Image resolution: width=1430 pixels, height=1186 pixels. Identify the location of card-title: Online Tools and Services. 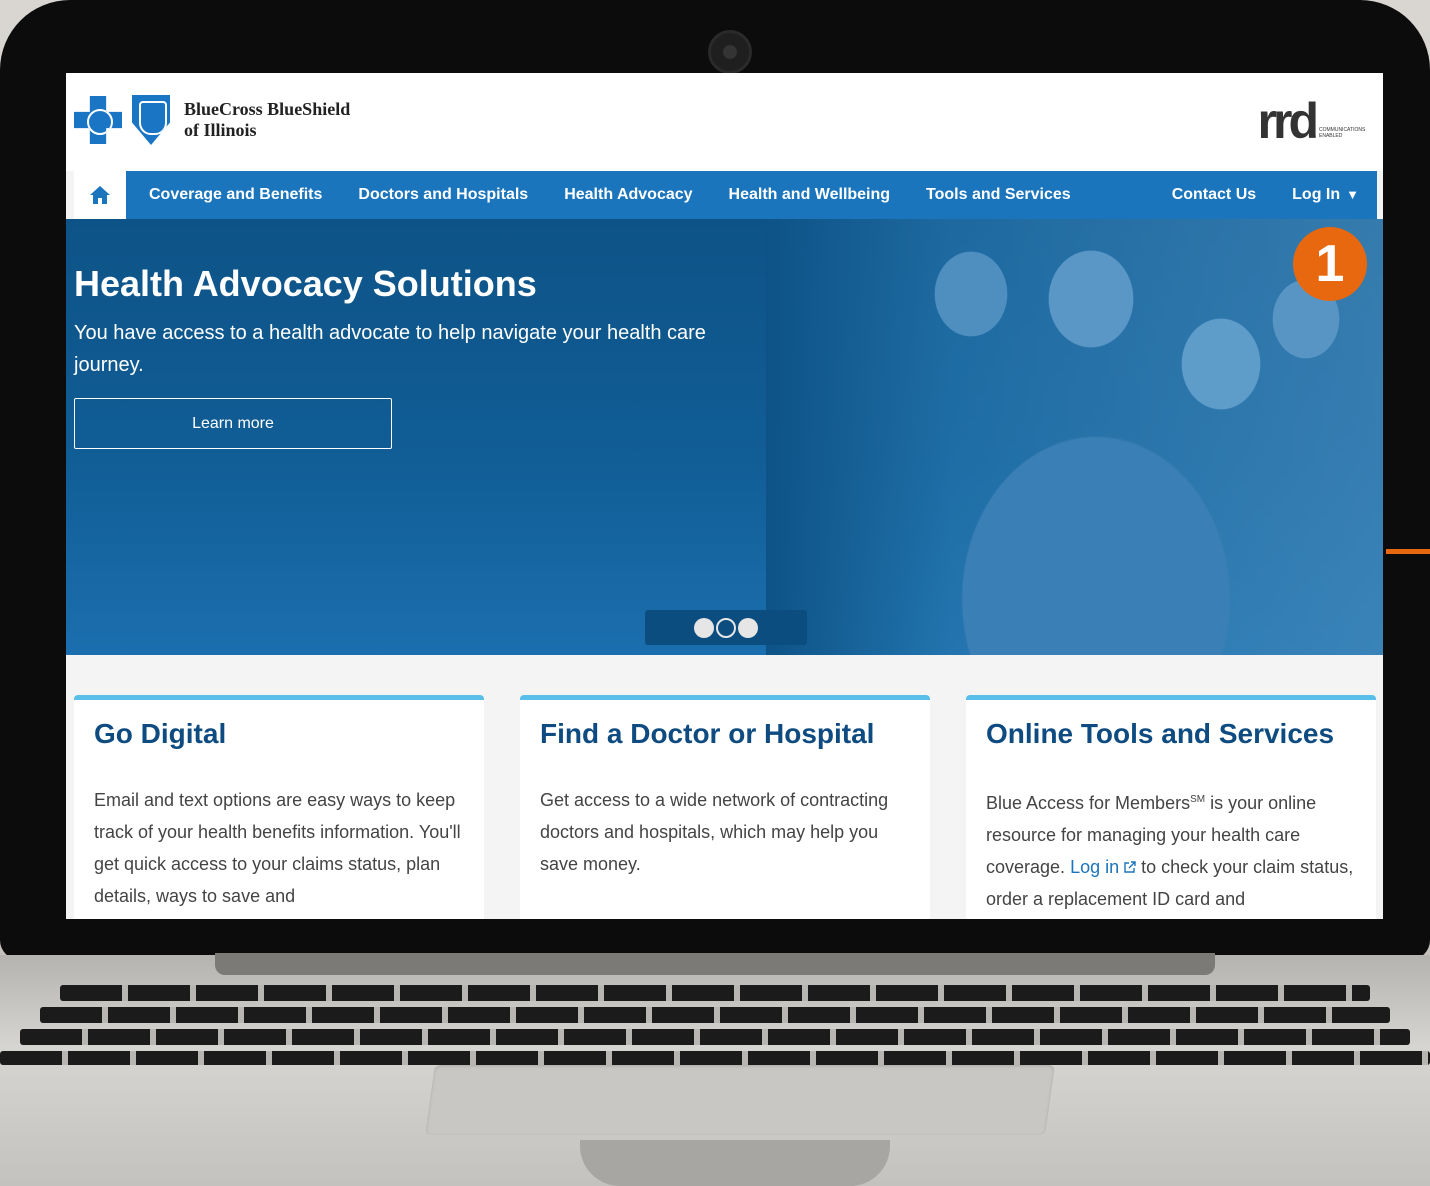
(1160, 733).